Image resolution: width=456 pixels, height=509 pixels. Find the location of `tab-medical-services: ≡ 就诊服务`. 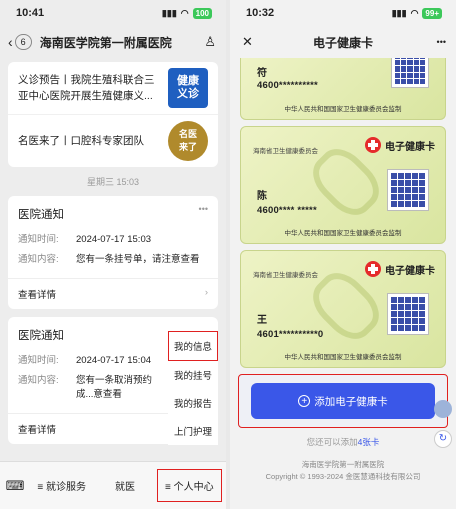

tab-medical-services: ≡ 就诊服务 is located at coordinates (61, 485).